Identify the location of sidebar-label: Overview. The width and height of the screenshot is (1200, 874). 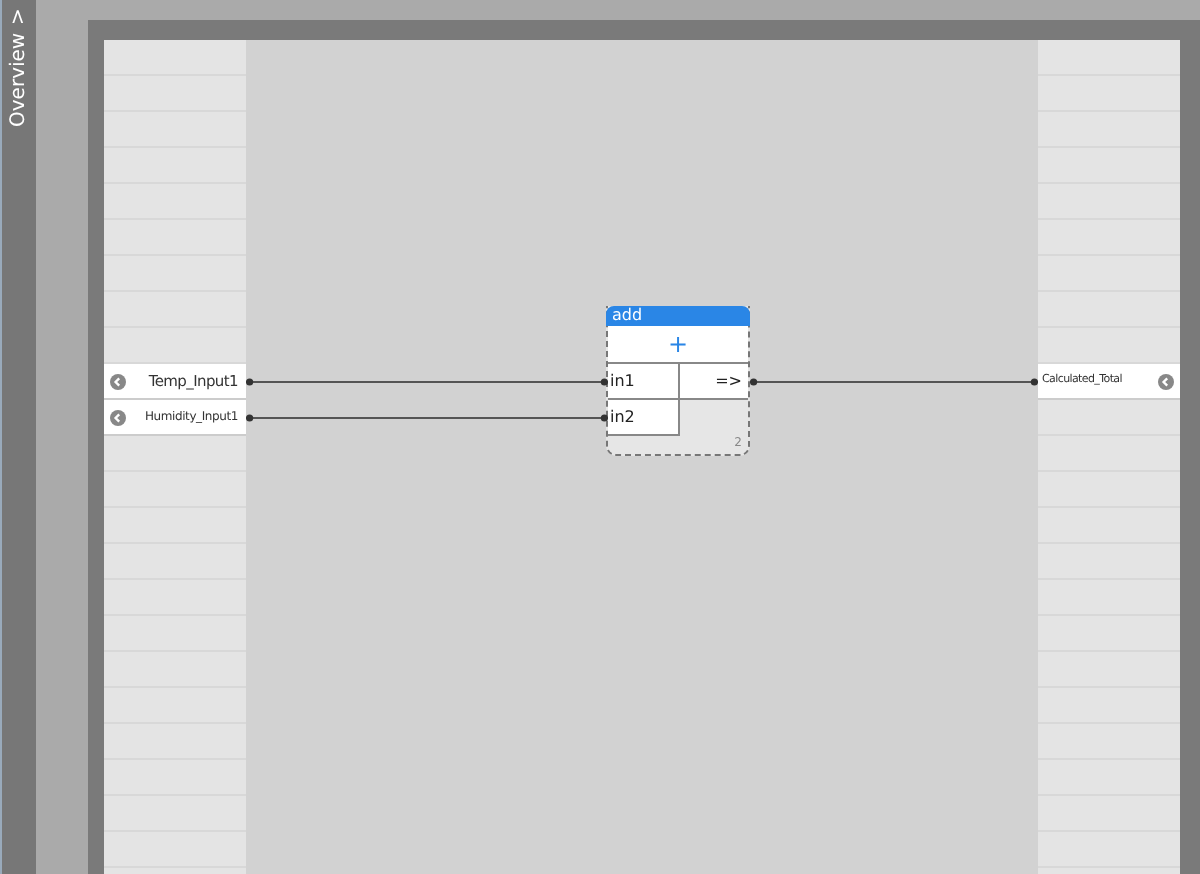
(19, 79).